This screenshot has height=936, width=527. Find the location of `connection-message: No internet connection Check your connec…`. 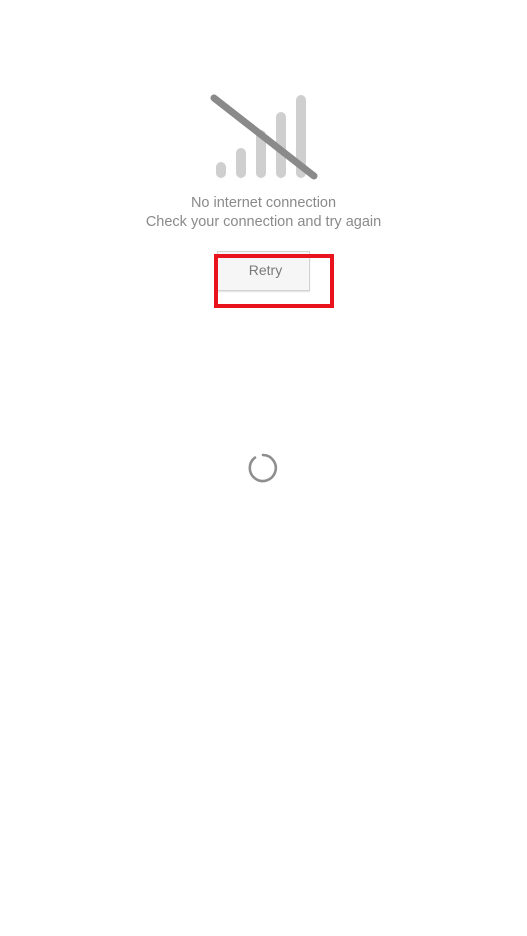

connection-message: No internet connection Check your connec… is located at coordinates (263, 213).